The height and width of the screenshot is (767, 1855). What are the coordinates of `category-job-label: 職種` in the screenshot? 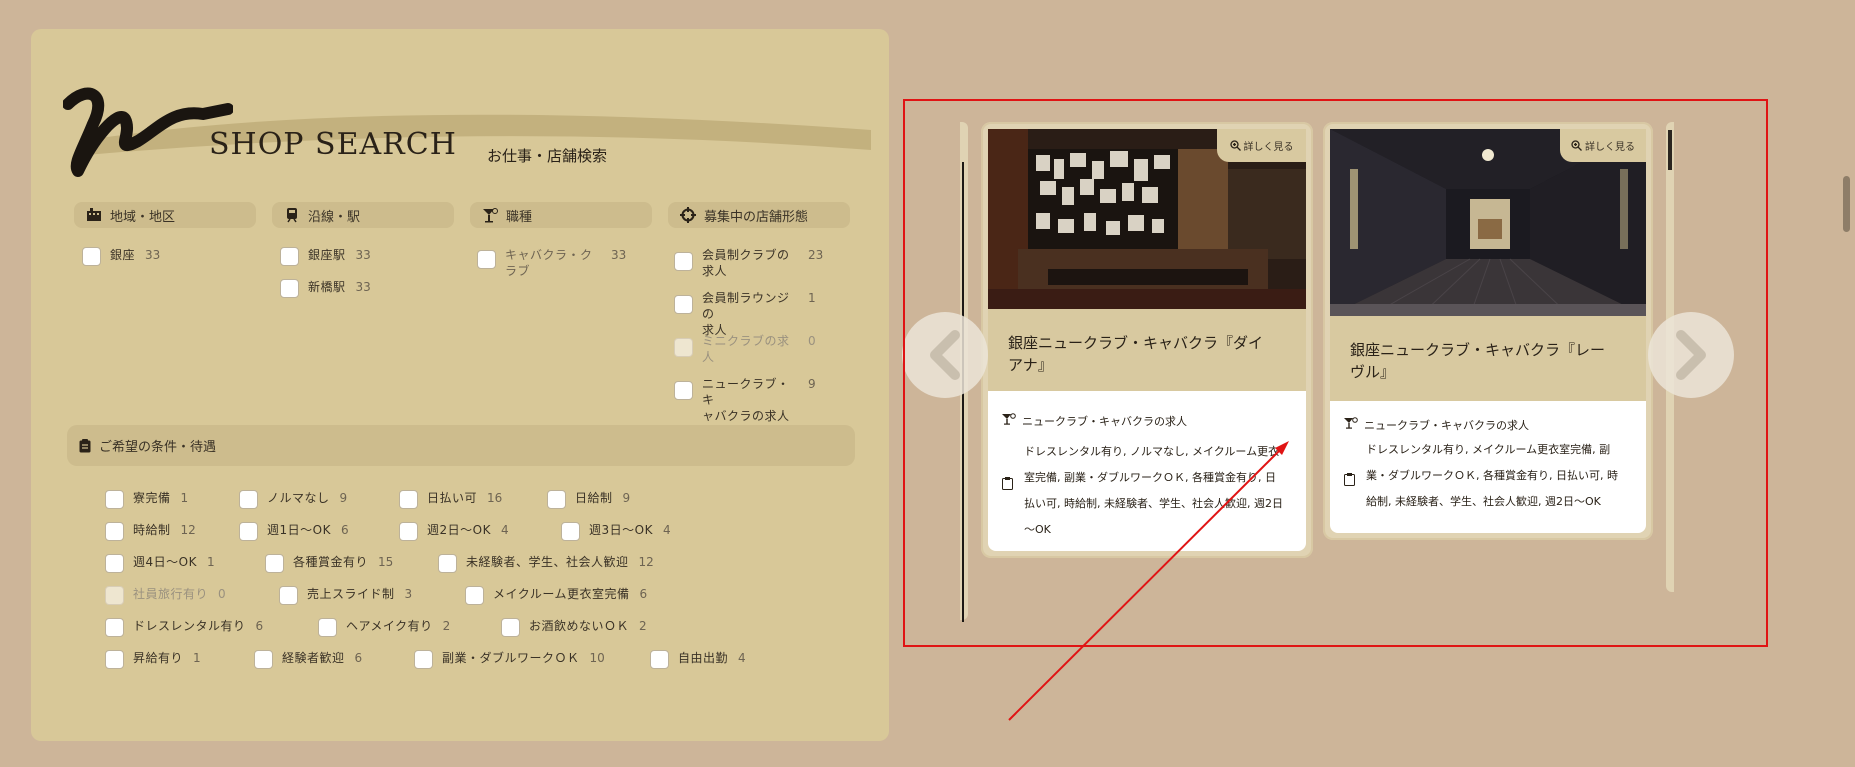 It's located at (519, 217).